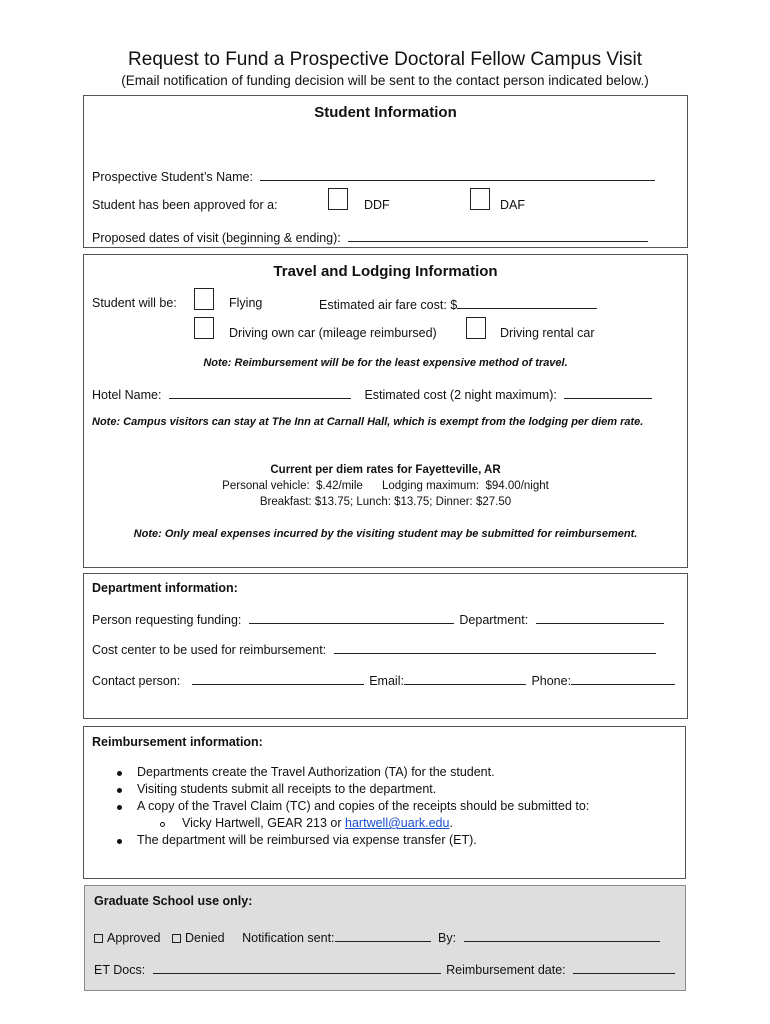 The width and height of the screenshot is (770, 1024). I want to click on section-heading: Graduate School use only:, so click(173, 901).